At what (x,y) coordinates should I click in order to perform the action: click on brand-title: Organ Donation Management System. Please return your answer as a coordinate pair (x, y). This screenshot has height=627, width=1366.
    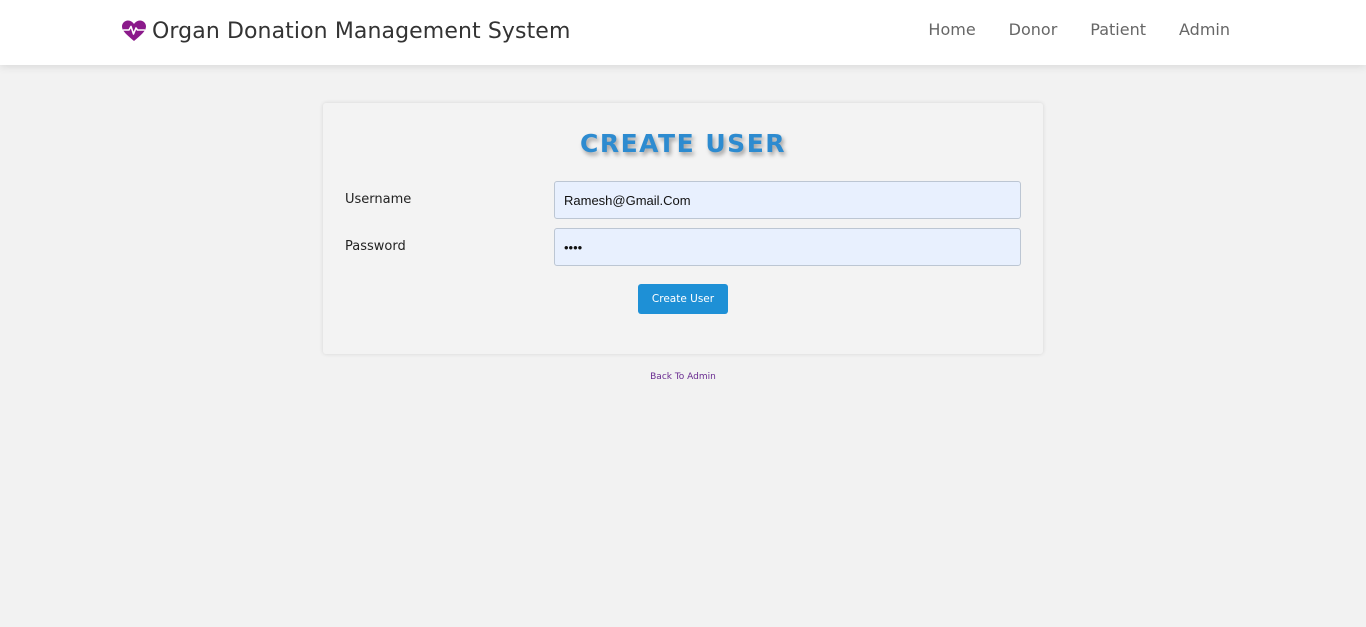
    Looking at the image, I should click on (361, 31).